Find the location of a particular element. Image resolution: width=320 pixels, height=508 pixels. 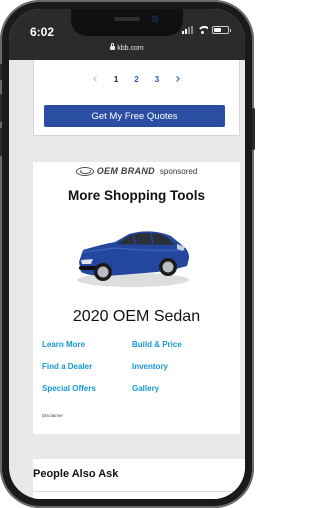

chevron-left-icon: ‹ is located at coordinates (95, 79).